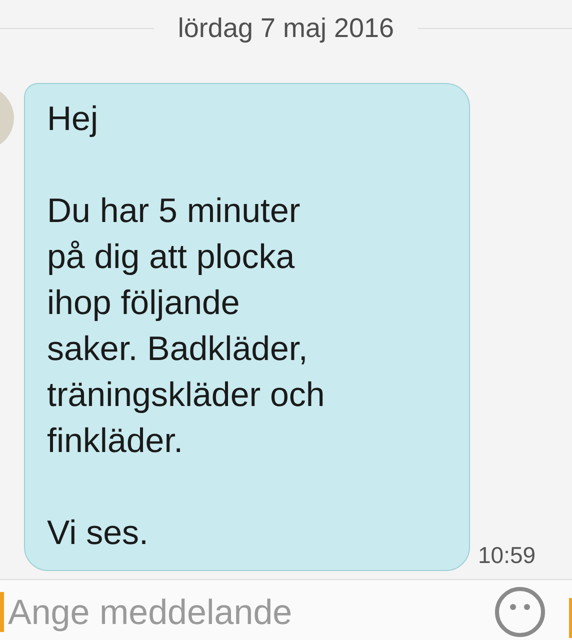 The image size is (572, 640). What do you see at coordinates (2, 612) in the screenshot?
I see `text-cursor` at bounding box center [2, 612].